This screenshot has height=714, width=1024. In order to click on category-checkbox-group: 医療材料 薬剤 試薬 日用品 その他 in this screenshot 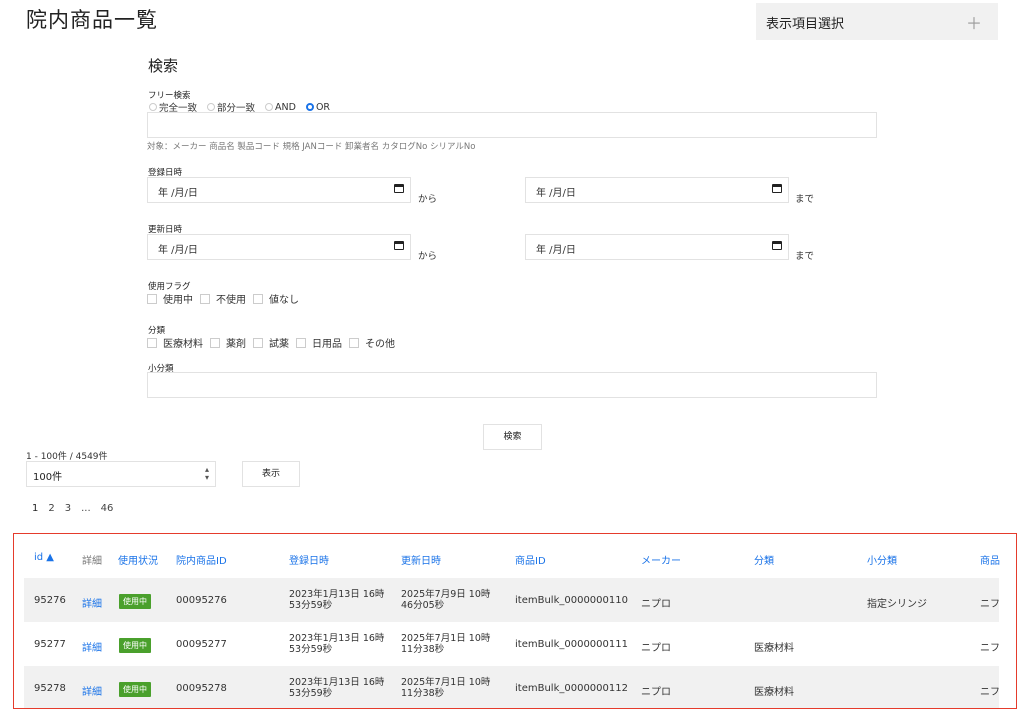, I will do `click(274, 342)`.